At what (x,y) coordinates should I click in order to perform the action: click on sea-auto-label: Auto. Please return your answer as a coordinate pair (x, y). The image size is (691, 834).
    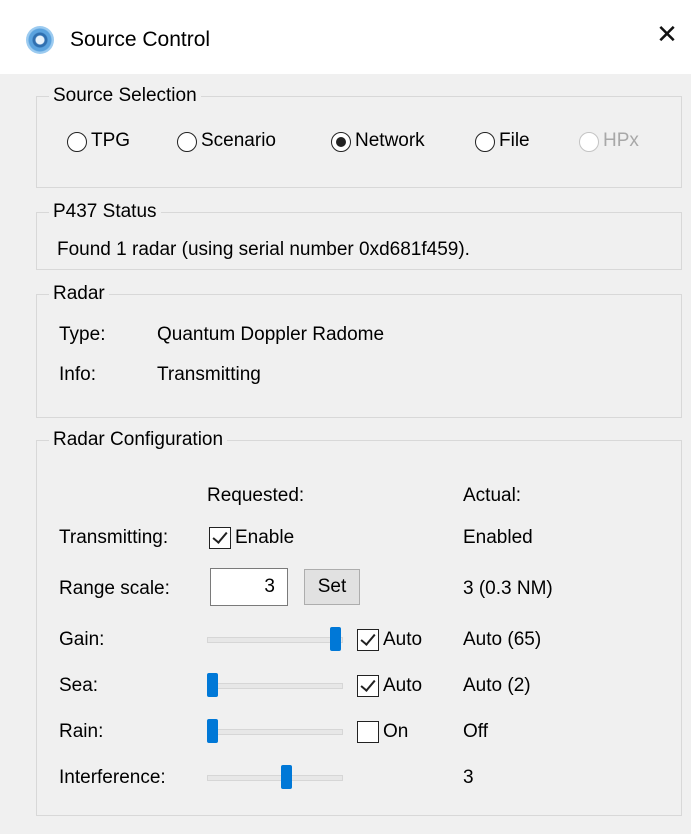
    Looking at the image, I should click on (402, 686).